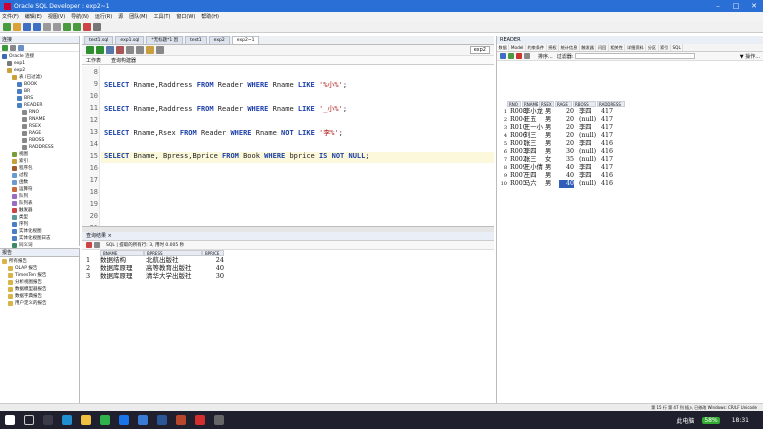 Image resolution: width=763 pixels, height=429 pixels. What do you see at coordinates (530, 144) in the screenshot?
I see `reader-cell: 张三` at bounding box center [530, 144].